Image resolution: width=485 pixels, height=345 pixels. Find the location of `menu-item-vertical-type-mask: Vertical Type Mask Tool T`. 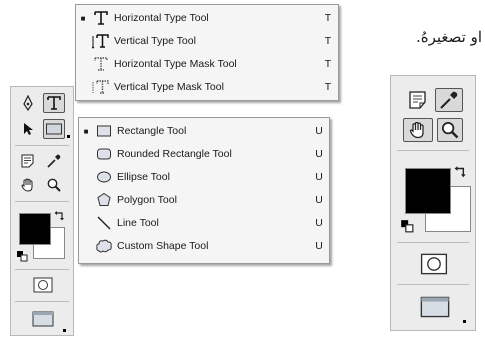

menu-item-vertical-type-mask: Vertical Type Mask Tool T is located at coordinates (207, 87).